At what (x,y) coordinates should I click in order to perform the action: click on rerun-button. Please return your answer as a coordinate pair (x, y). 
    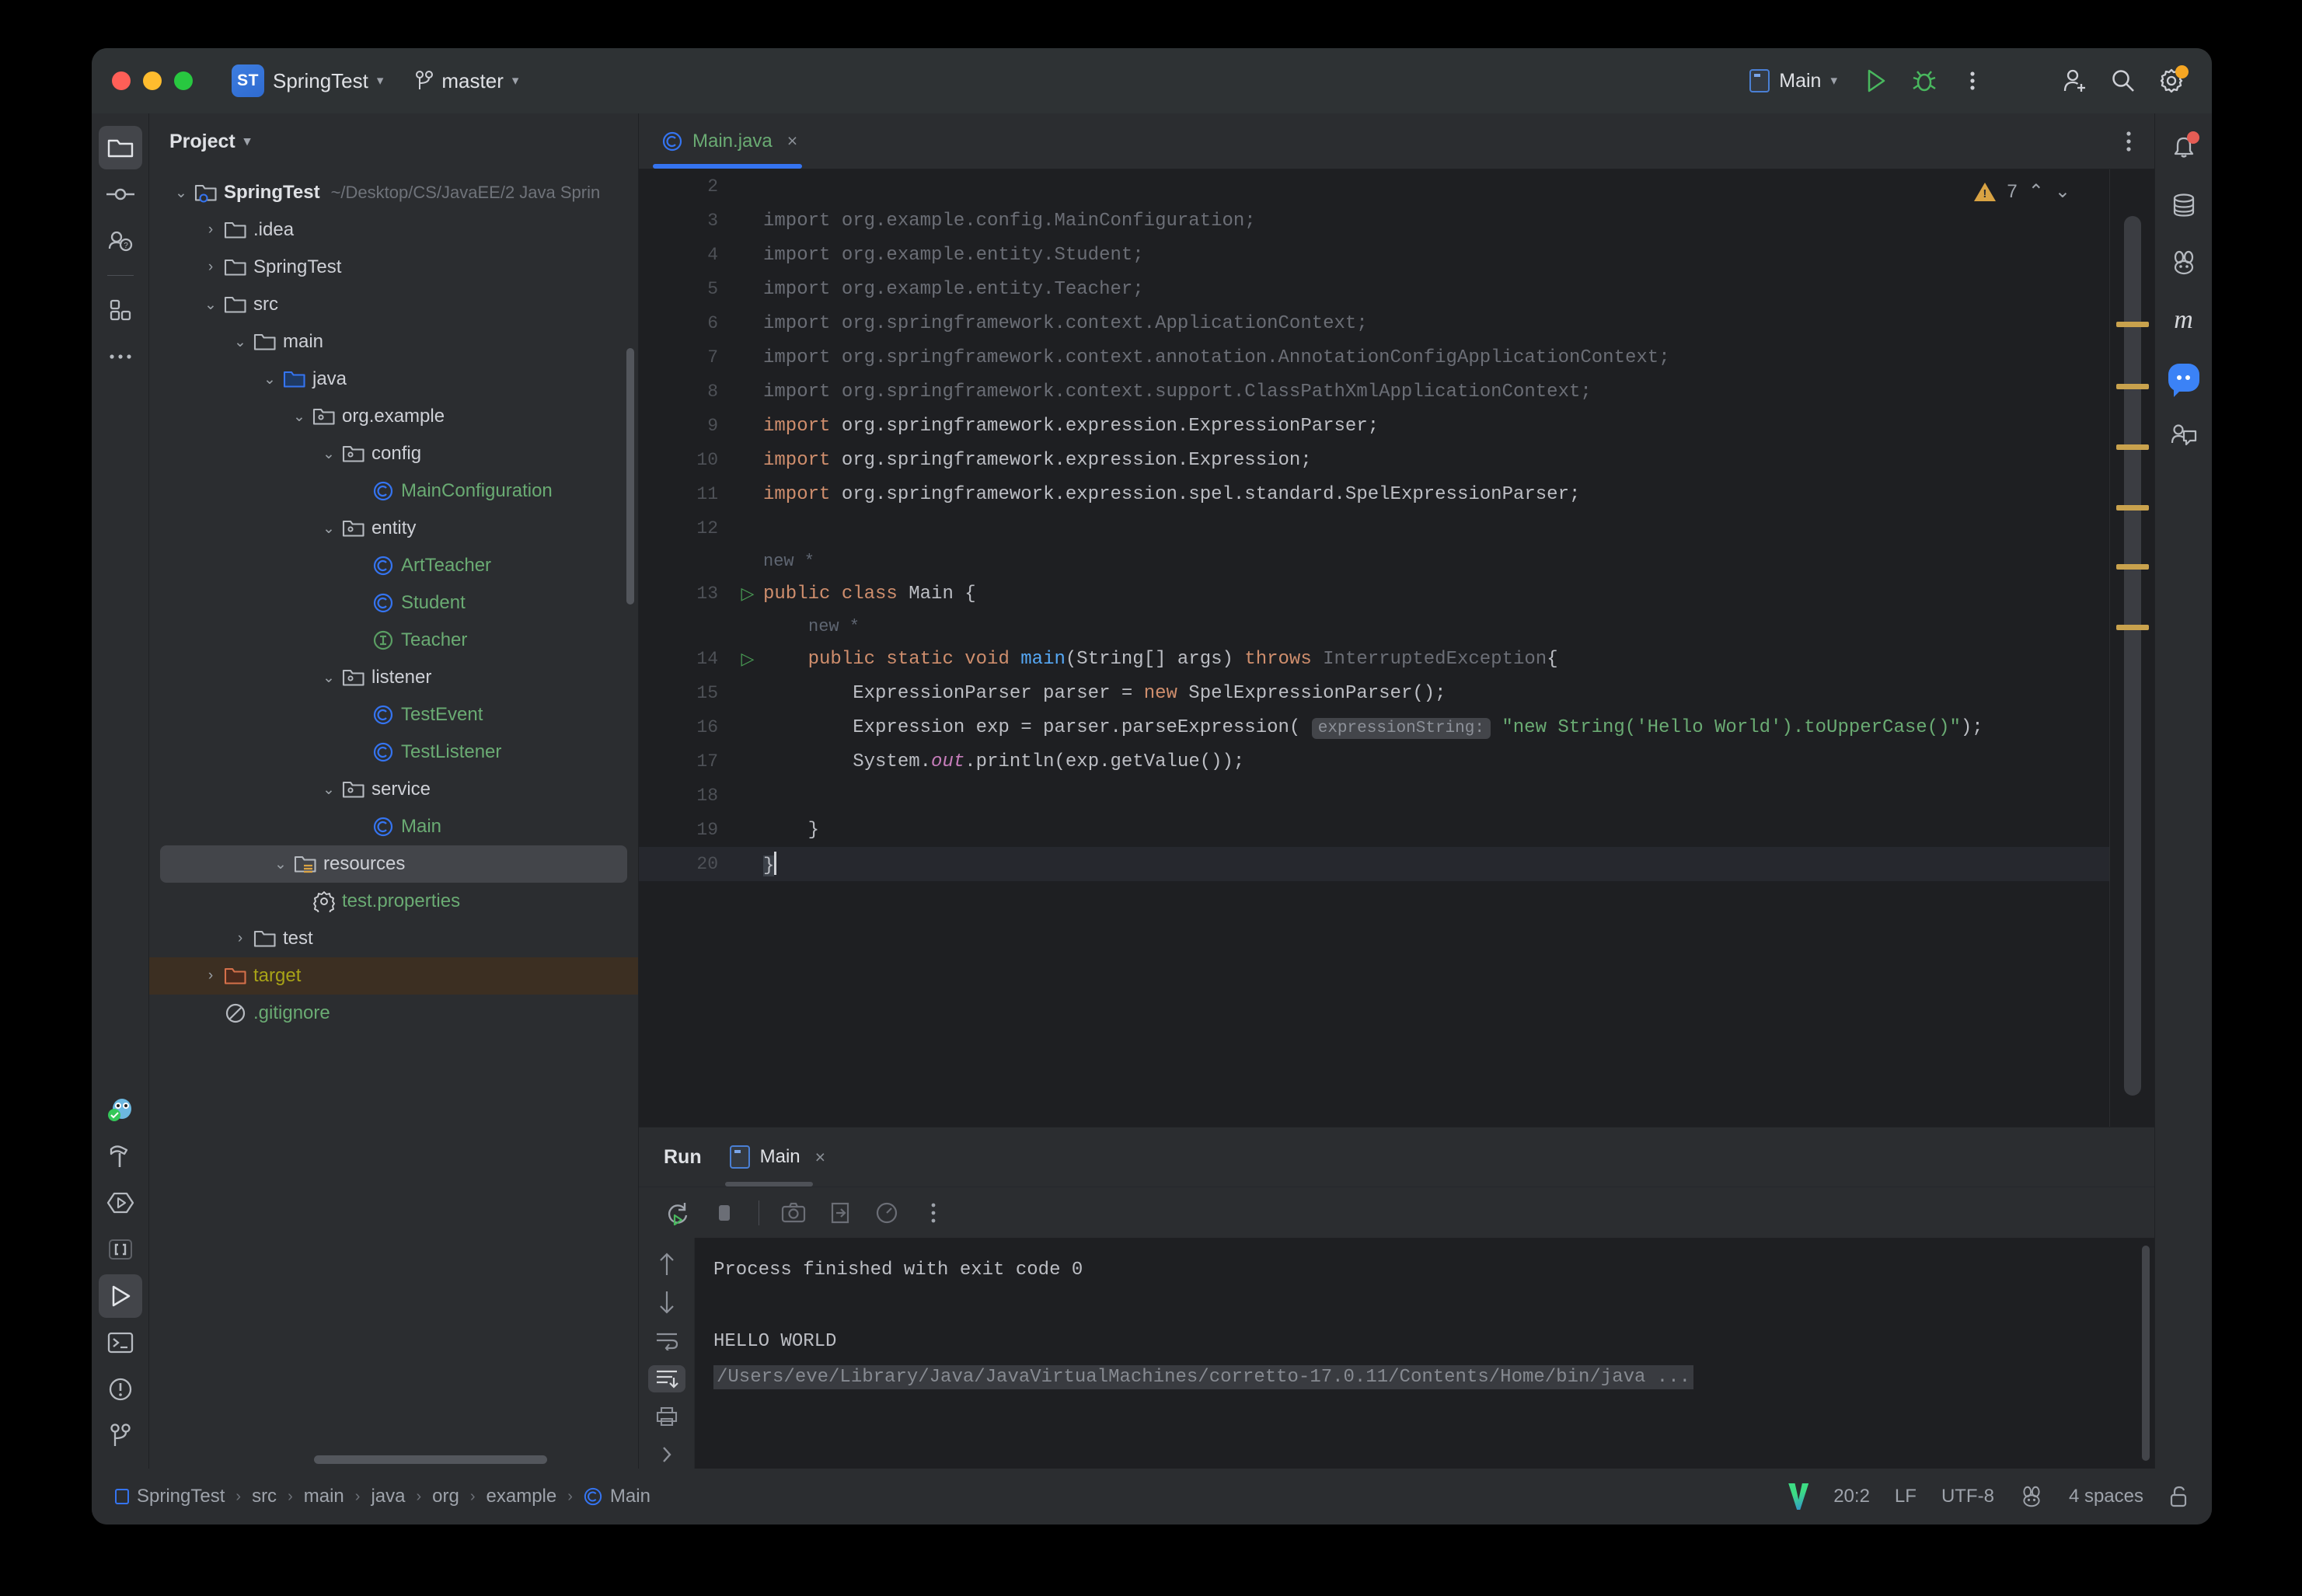
    Looking at the image, I should click on (677, 1213).